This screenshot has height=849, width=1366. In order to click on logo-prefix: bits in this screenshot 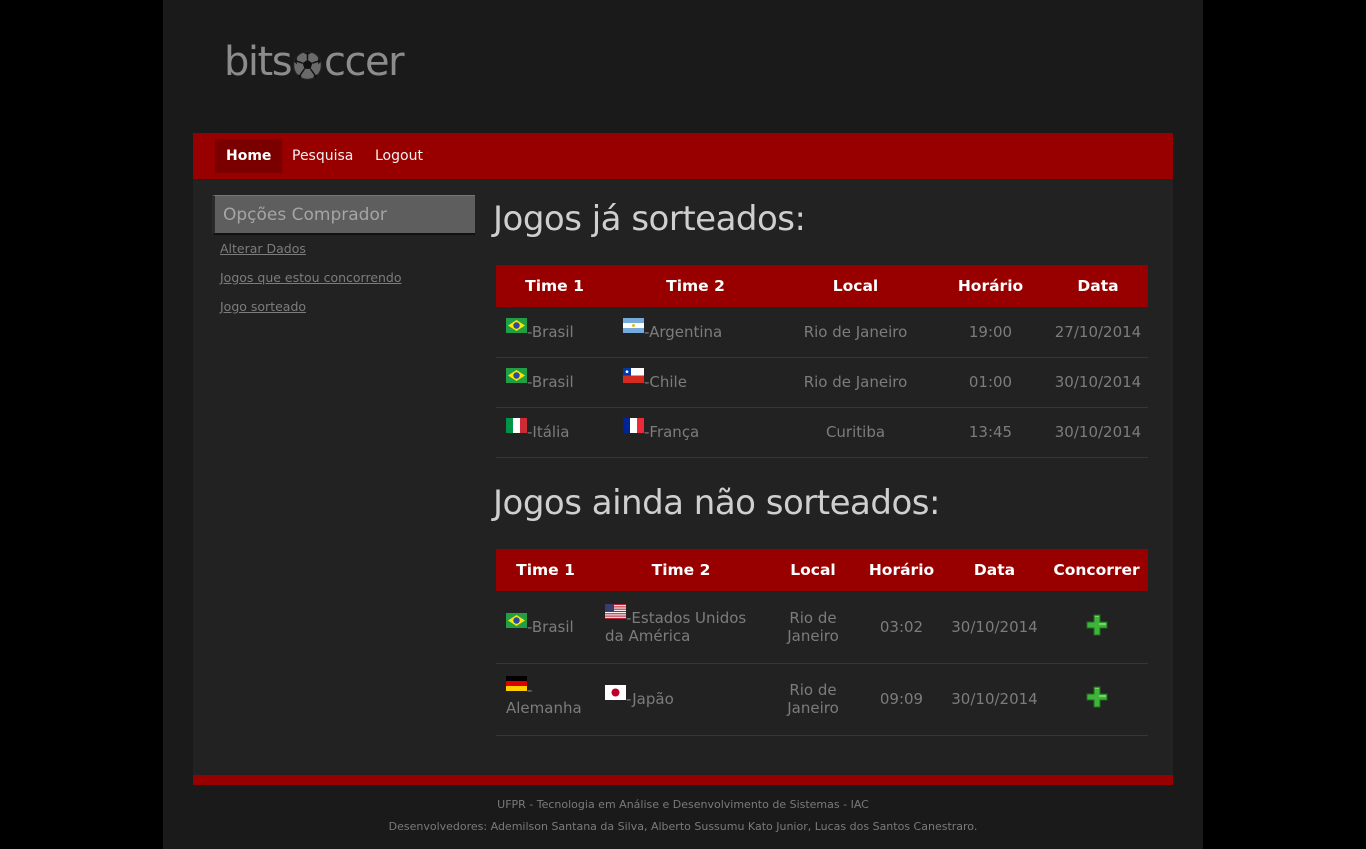, I will do `click(258, 62)`.